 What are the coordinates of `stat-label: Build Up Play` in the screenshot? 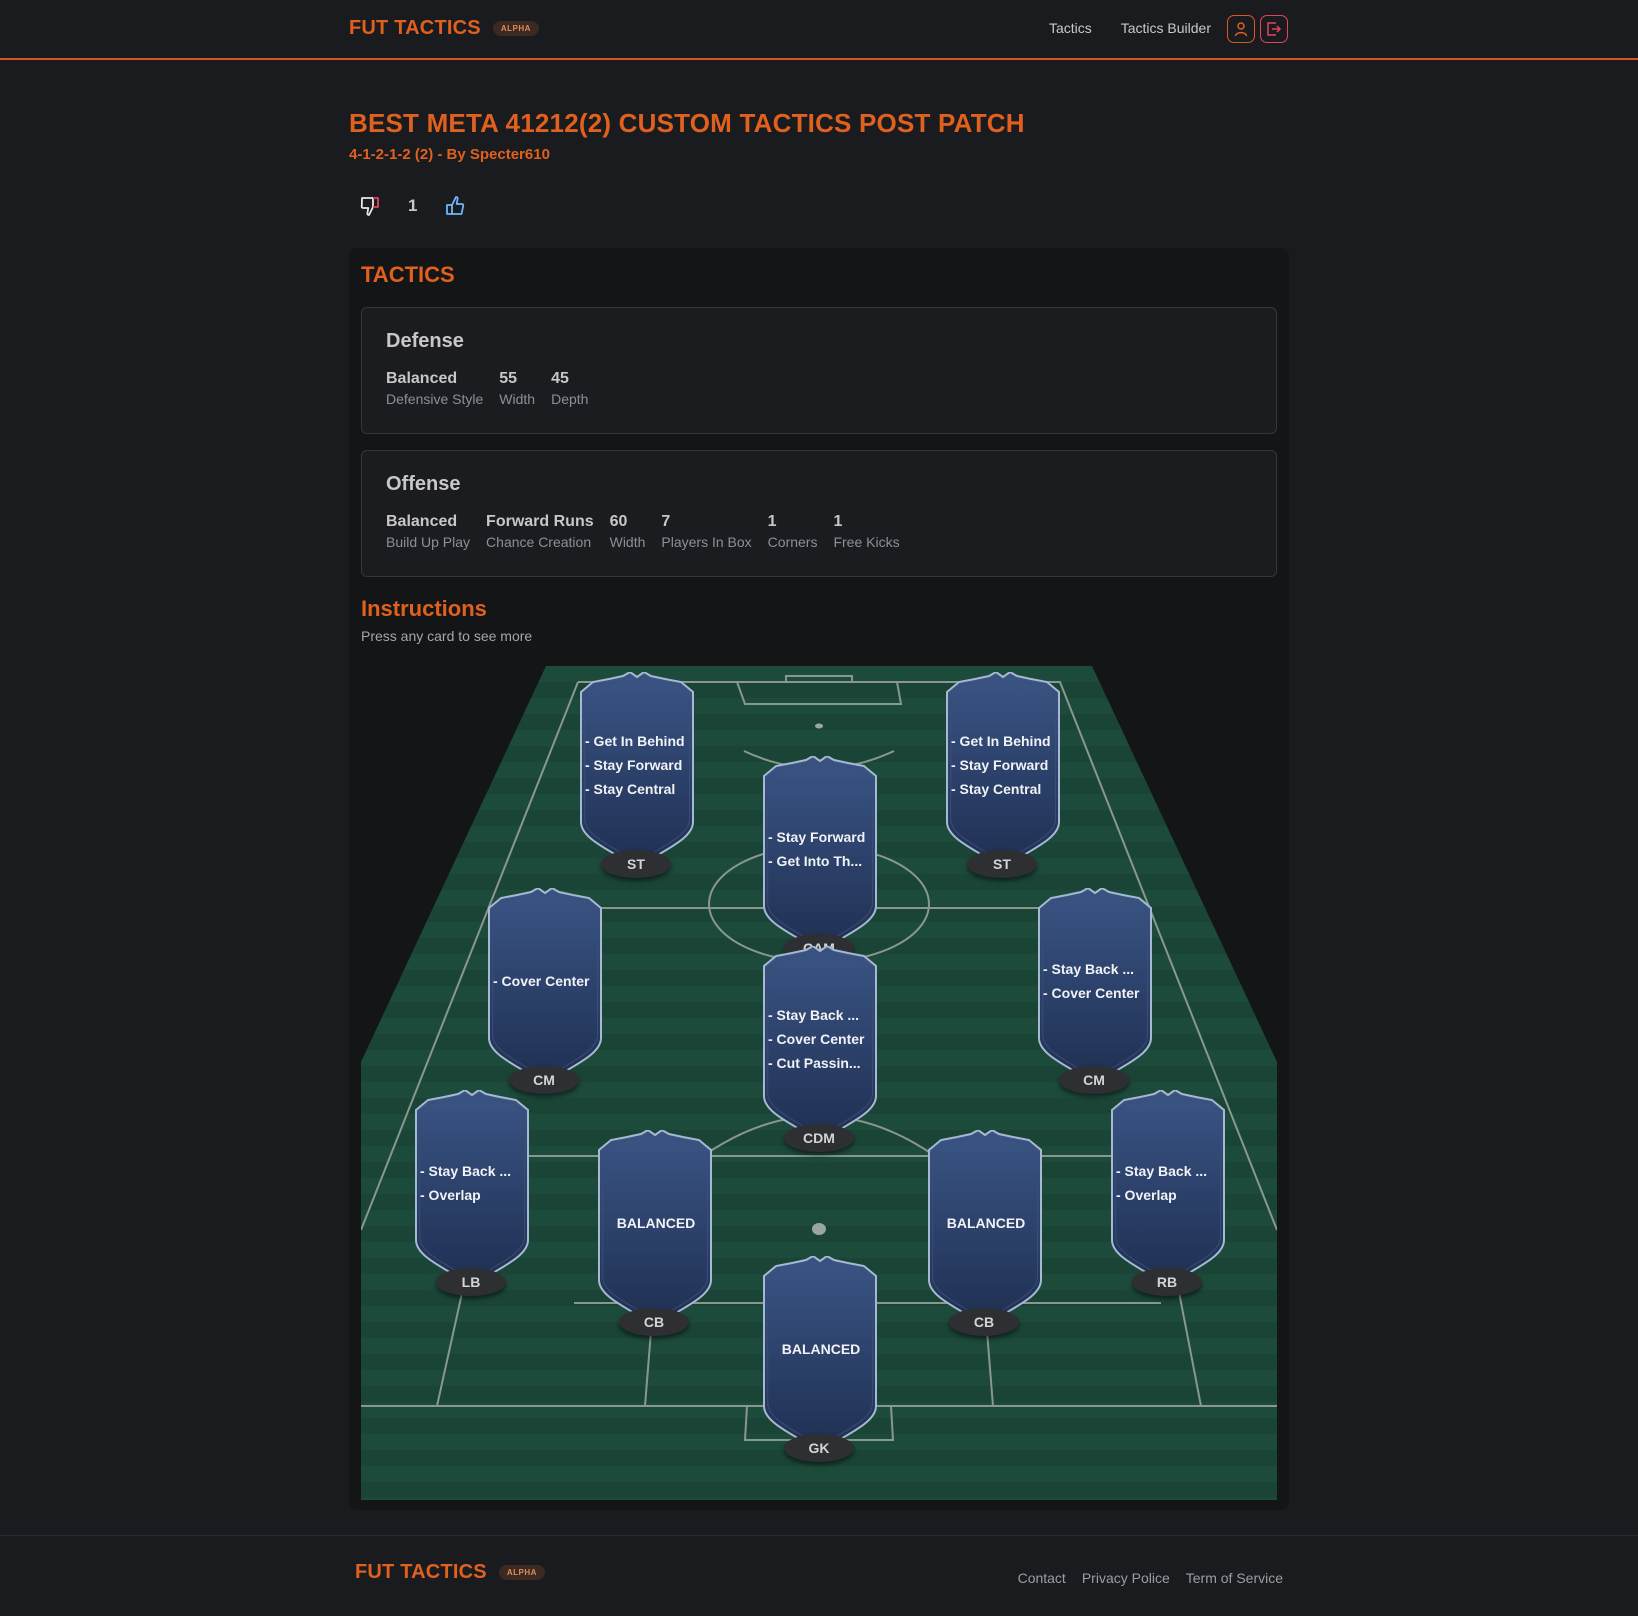 It's located at (428, 542).